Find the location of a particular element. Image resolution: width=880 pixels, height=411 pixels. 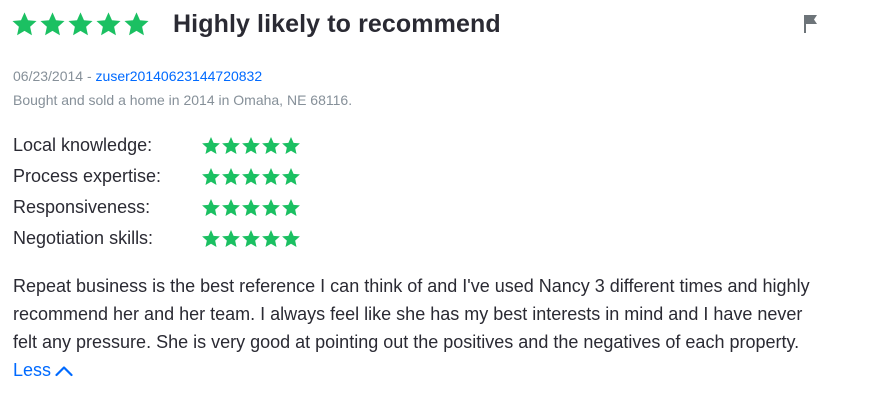

rating-row-process-expertise: Process expertise: is located at coordinates (157, 176).